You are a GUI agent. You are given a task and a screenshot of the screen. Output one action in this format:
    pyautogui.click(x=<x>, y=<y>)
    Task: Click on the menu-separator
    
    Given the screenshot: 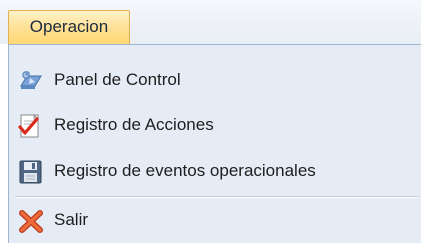 What is the action you would take?
    pyautogui.click(x=217, y=197)
    